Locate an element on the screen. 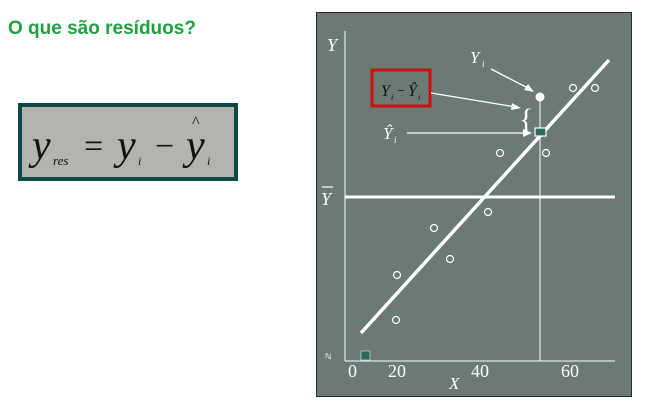 This screenshot has height=406, width=665. callout-residual-y-sub: i is located at coordinates (392, 97).